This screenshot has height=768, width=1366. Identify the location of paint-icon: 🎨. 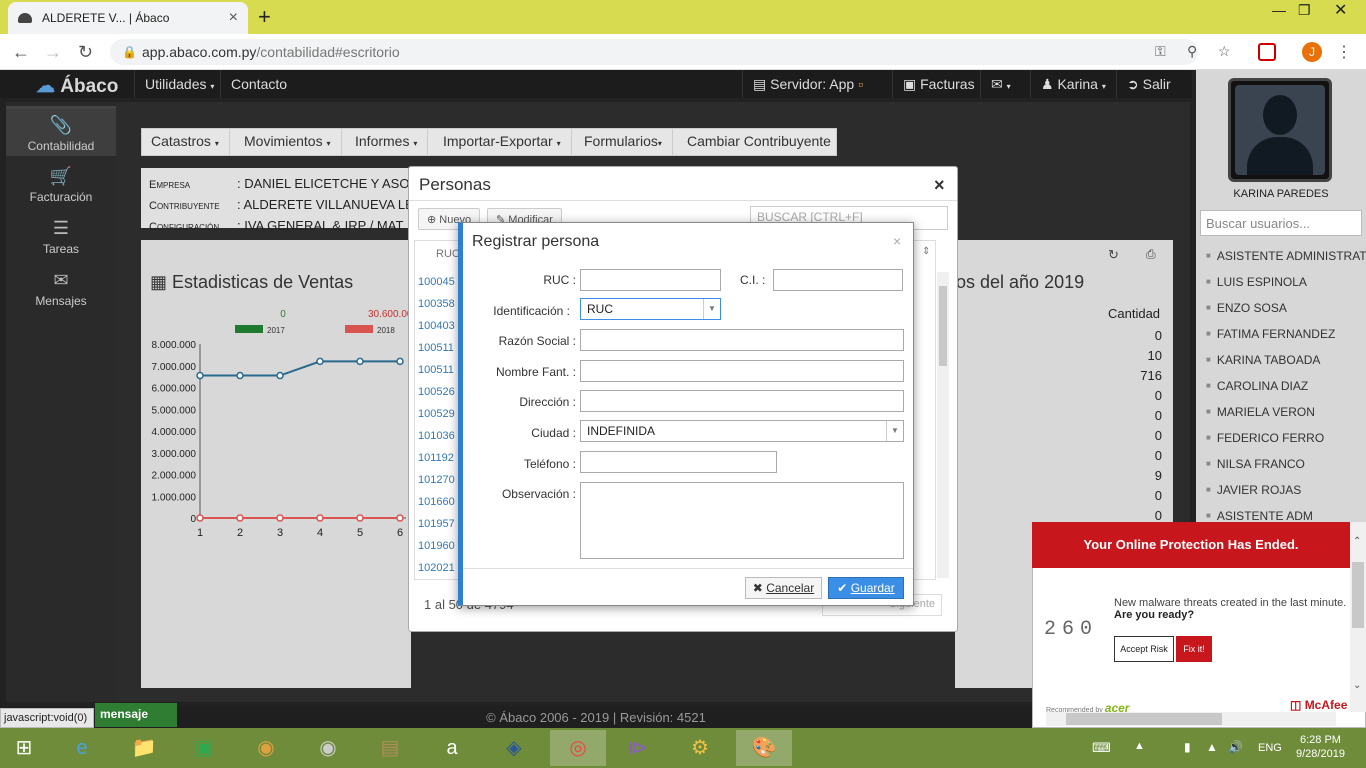
(764, 748).